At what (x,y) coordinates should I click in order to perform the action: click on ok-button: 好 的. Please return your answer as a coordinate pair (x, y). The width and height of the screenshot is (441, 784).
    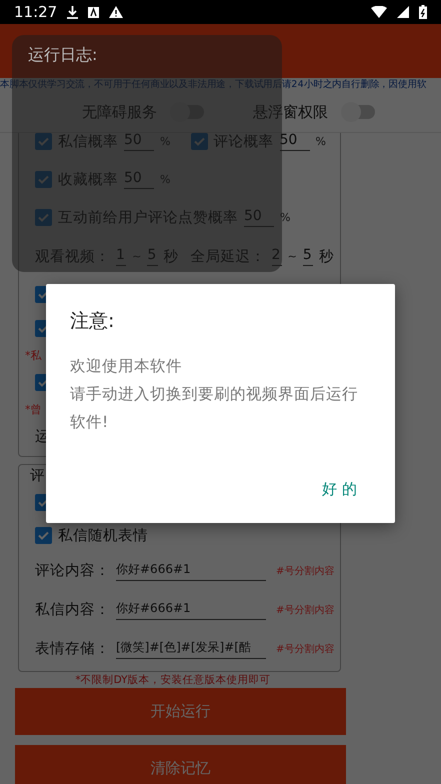
    Looking at the image, I should click on (339, 489).